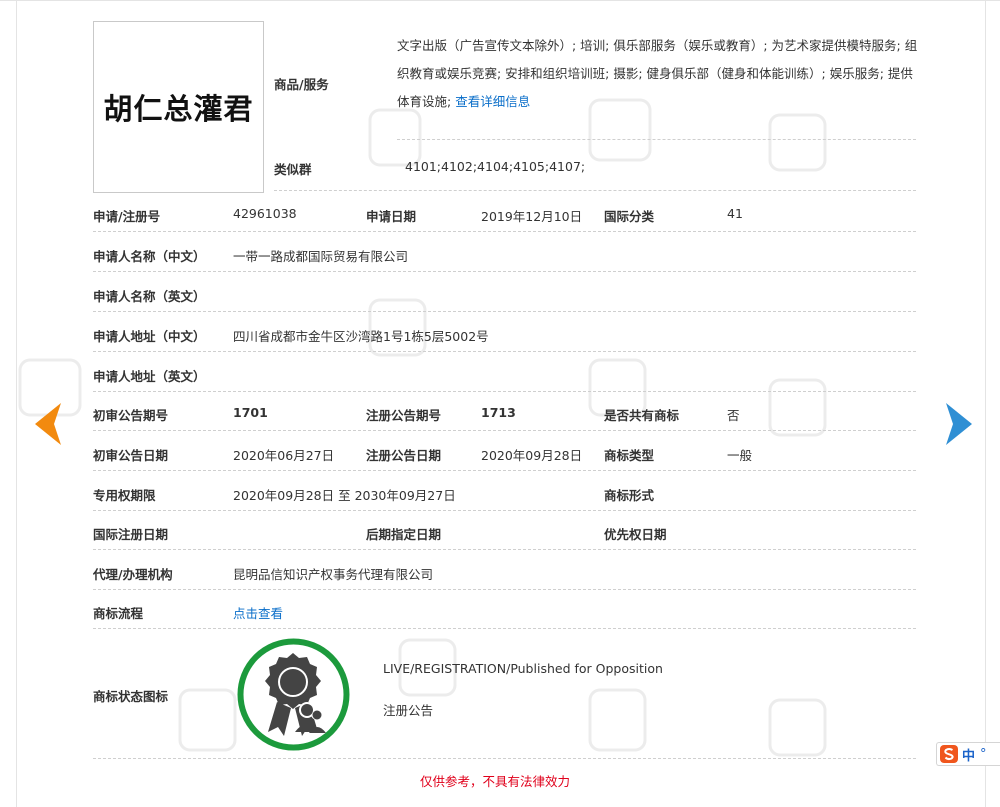 This screenshot has width=1000, height=807. What do you see at coordinates (265, 213) in the screenshot?
I see `reg-no-value: 42961038` at bounding box center [265, 213].